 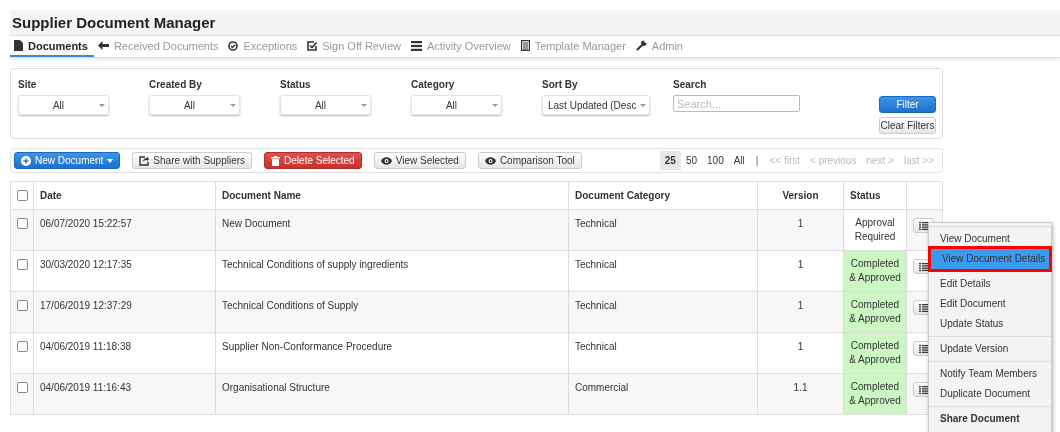 I want to click on name-cell: Technical Conditions of Supply, so click(x=392, y=312).